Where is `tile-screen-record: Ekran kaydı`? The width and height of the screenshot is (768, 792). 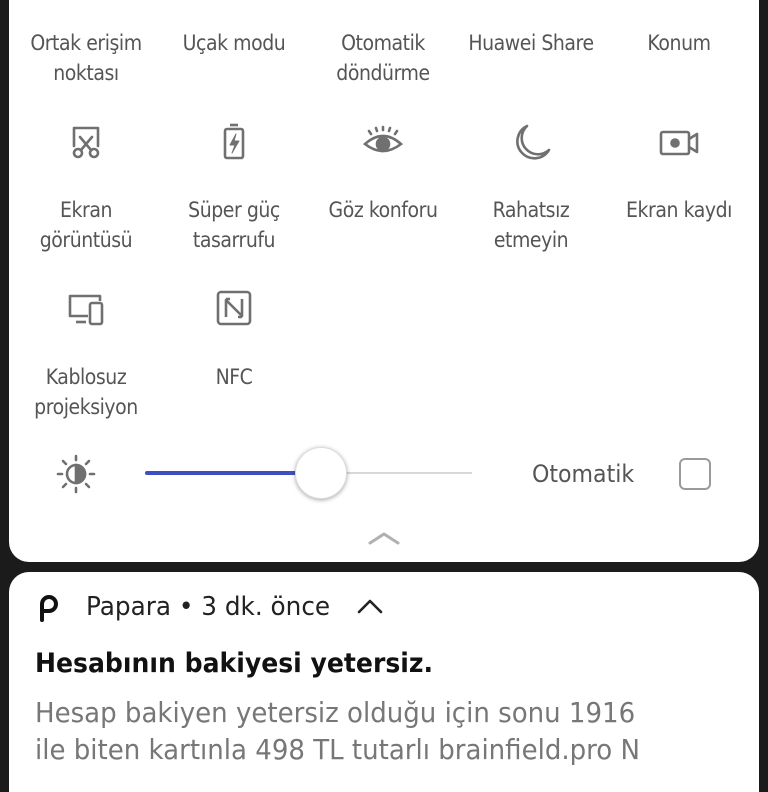 tile-screen-record: Ekran kaydı is located at coordinates (679, 185).